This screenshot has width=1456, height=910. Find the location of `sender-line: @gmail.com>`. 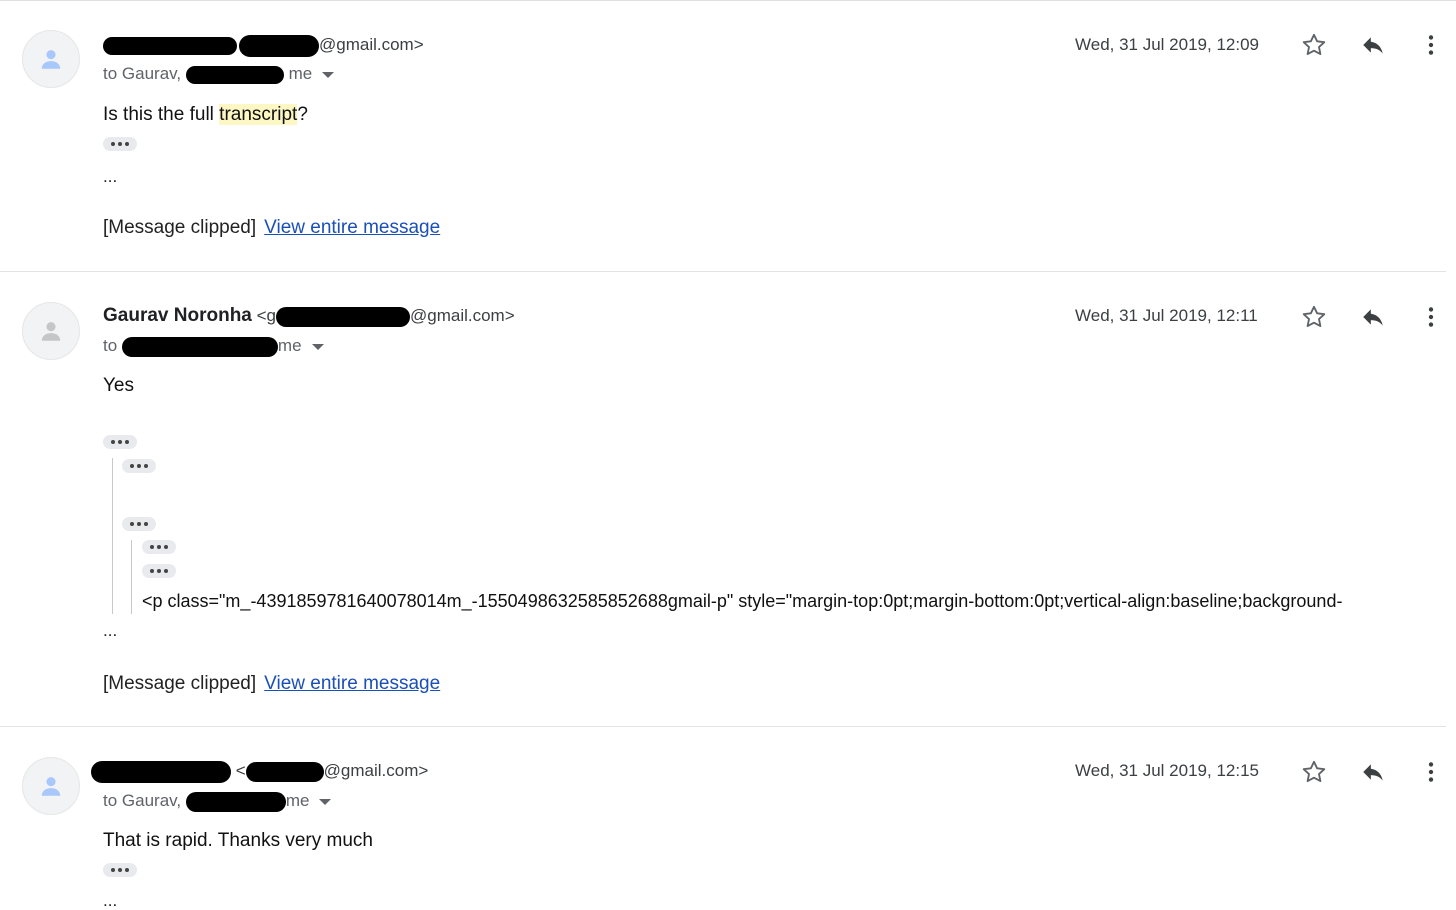

sender-line: @gmail.com> is located at coordinates (263, 45).